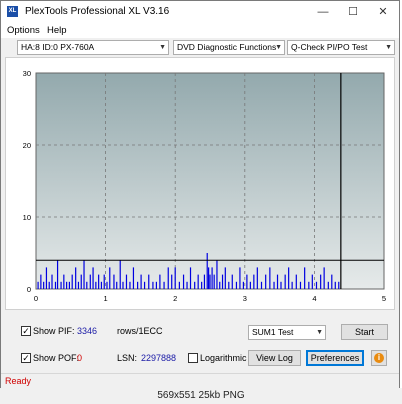 The width and height of the screenshot is (402, 404). Describe the element at coordinates (353, 12) in the screenshot. I see `maximize-button: ☐` at that location.